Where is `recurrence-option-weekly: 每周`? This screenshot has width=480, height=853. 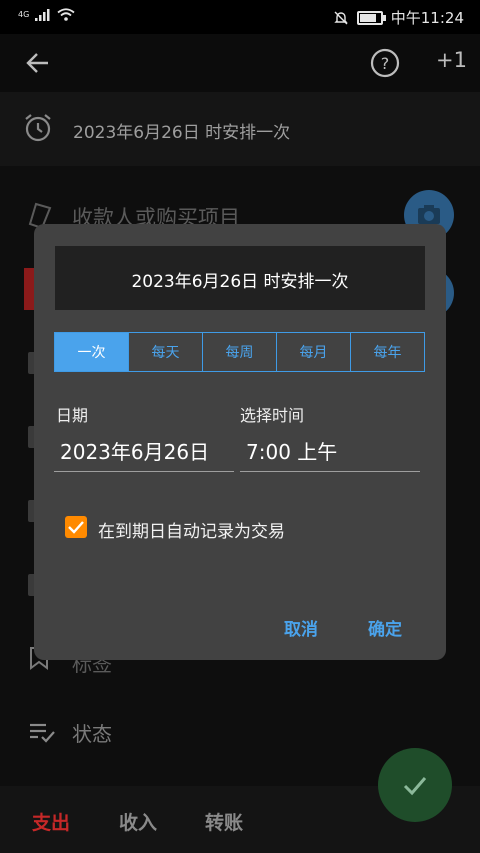 recurrence-option-weekly: 每周 is located at coordinates (239, 352).